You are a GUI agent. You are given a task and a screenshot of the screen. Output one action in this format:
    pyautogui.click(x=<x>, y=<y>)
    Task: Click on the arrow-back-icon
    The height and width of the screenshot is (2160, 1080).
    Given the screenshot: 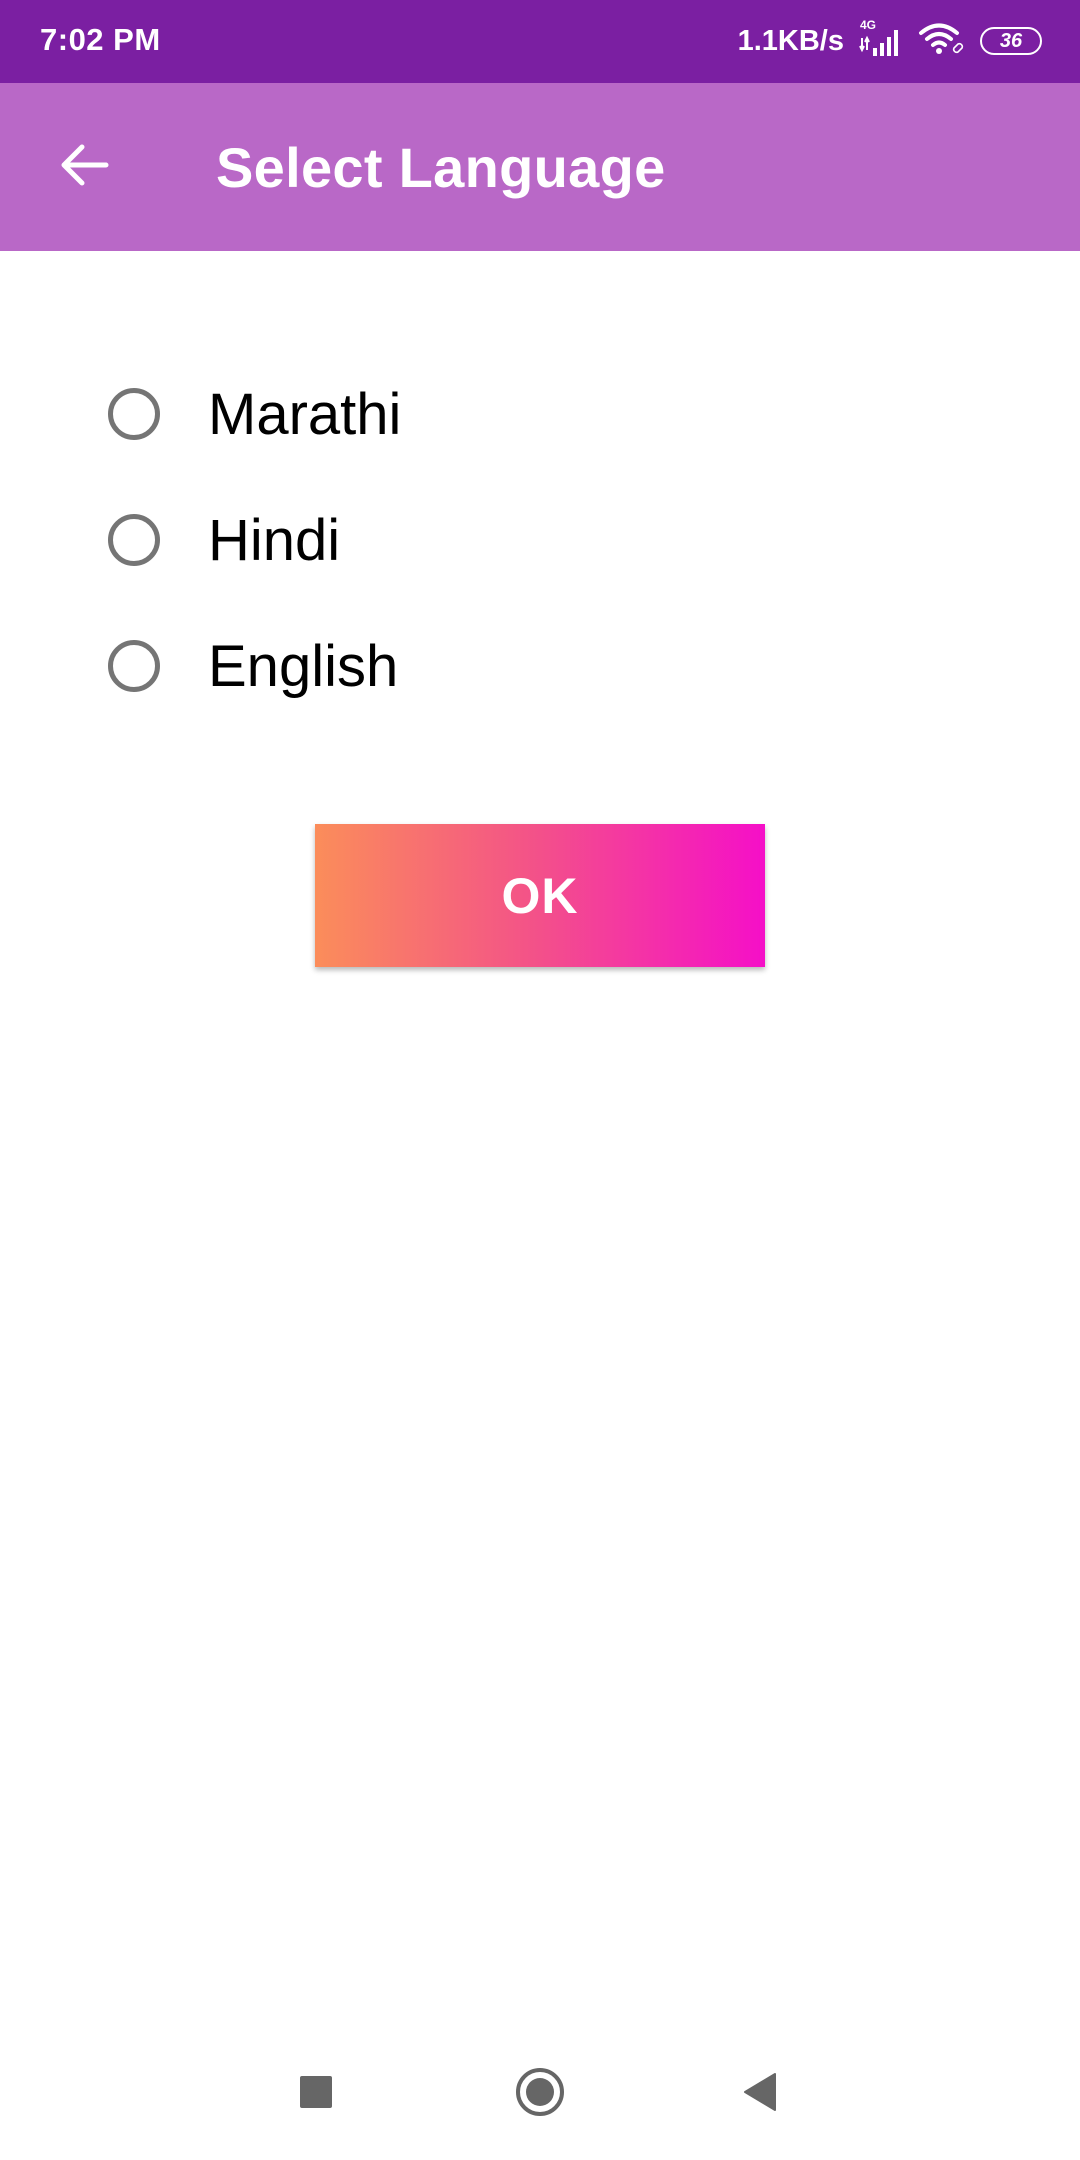 What is the action you would take?
    pyautogui.click(x=84, y=167)
    